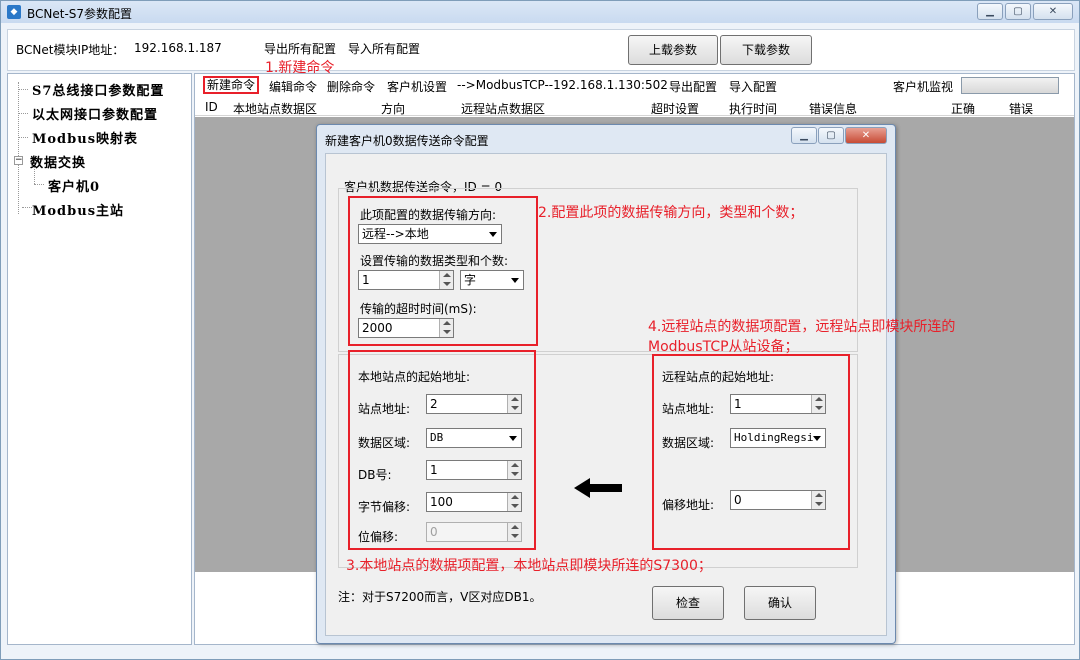 The height and width of the screenshot is (660, 1080). What do you see at coordinates (393, 109) in the screenshot?
I see `col-direction: 方向` at bounding box center [393, 109].